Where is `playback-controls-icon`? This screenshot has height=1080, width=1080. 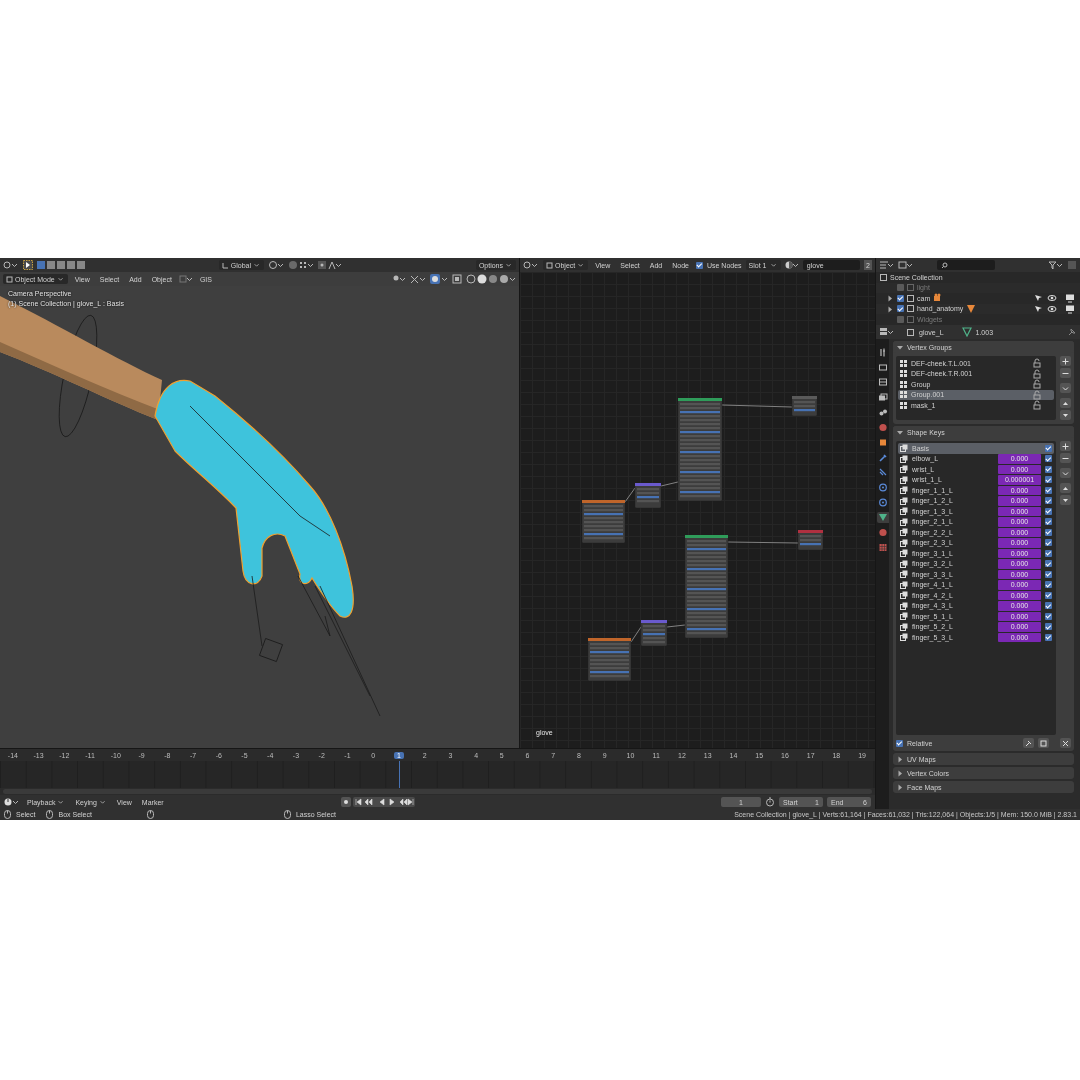
playback-controls-icon is located at coordinates (383, 802).